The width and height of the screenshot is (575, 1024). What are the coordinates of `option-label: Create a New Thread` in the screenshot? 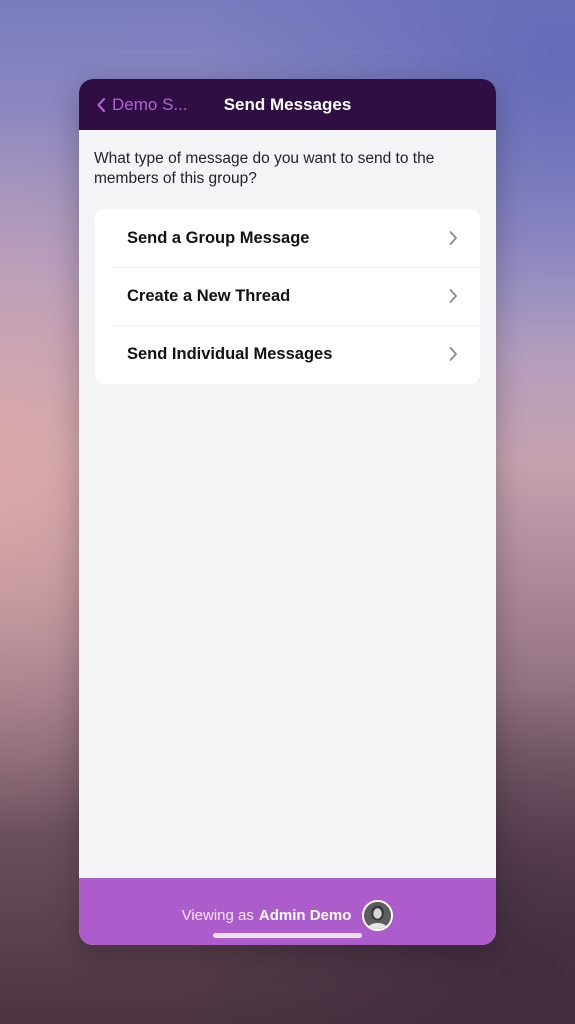 It's located at (209, 295).